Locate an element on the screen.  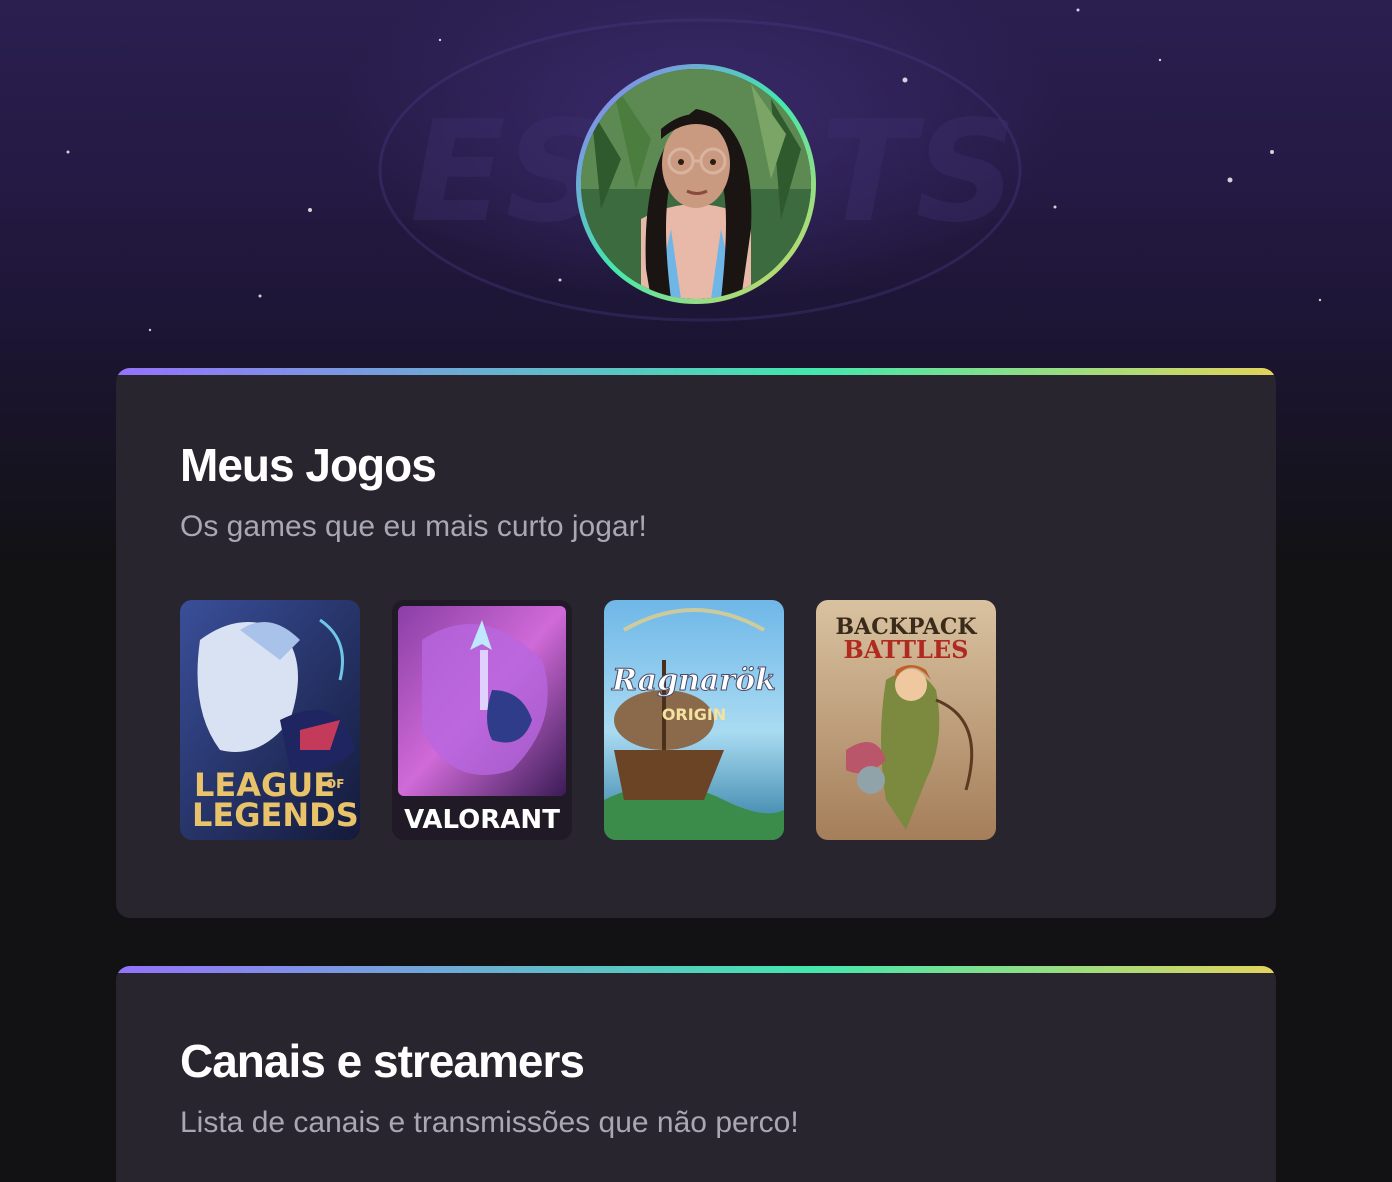
league-of-legends-art: LEAGUE OF LEGENDS is located at coordinates (270, 720).